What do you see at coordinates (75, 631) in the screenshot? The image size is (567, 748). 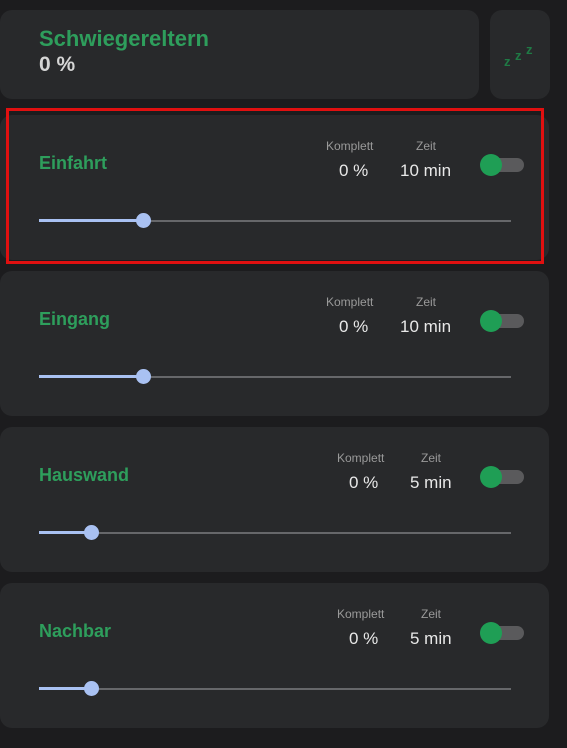 I see `zone-name: Nachbar` at bounding box center [75, 631].